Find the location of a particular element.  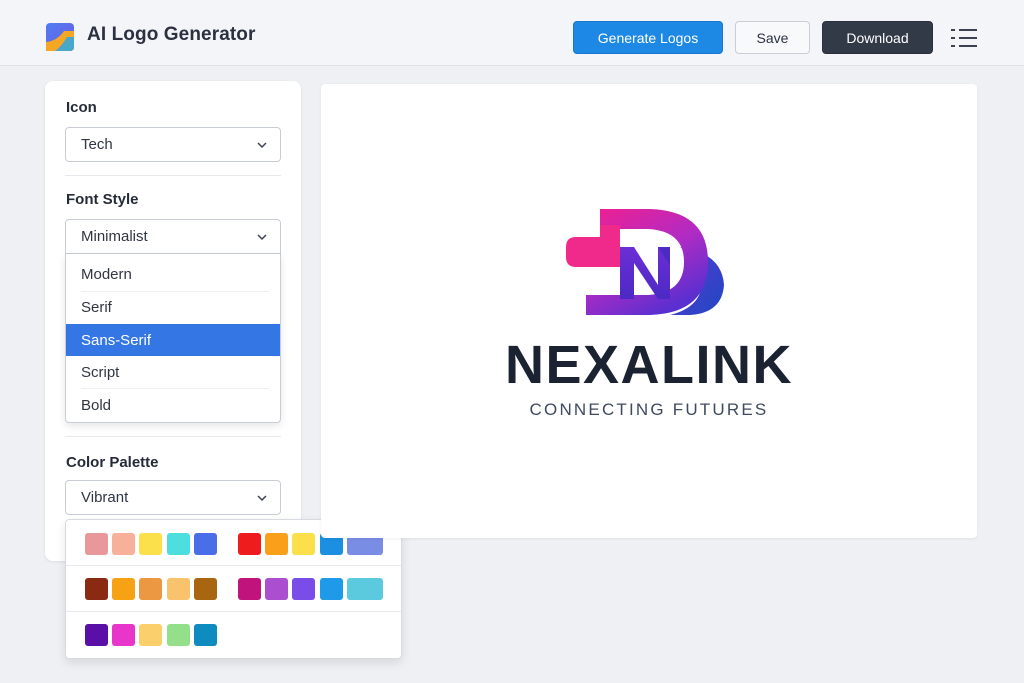

app-logo-icon is located at coordinates (60, 37).